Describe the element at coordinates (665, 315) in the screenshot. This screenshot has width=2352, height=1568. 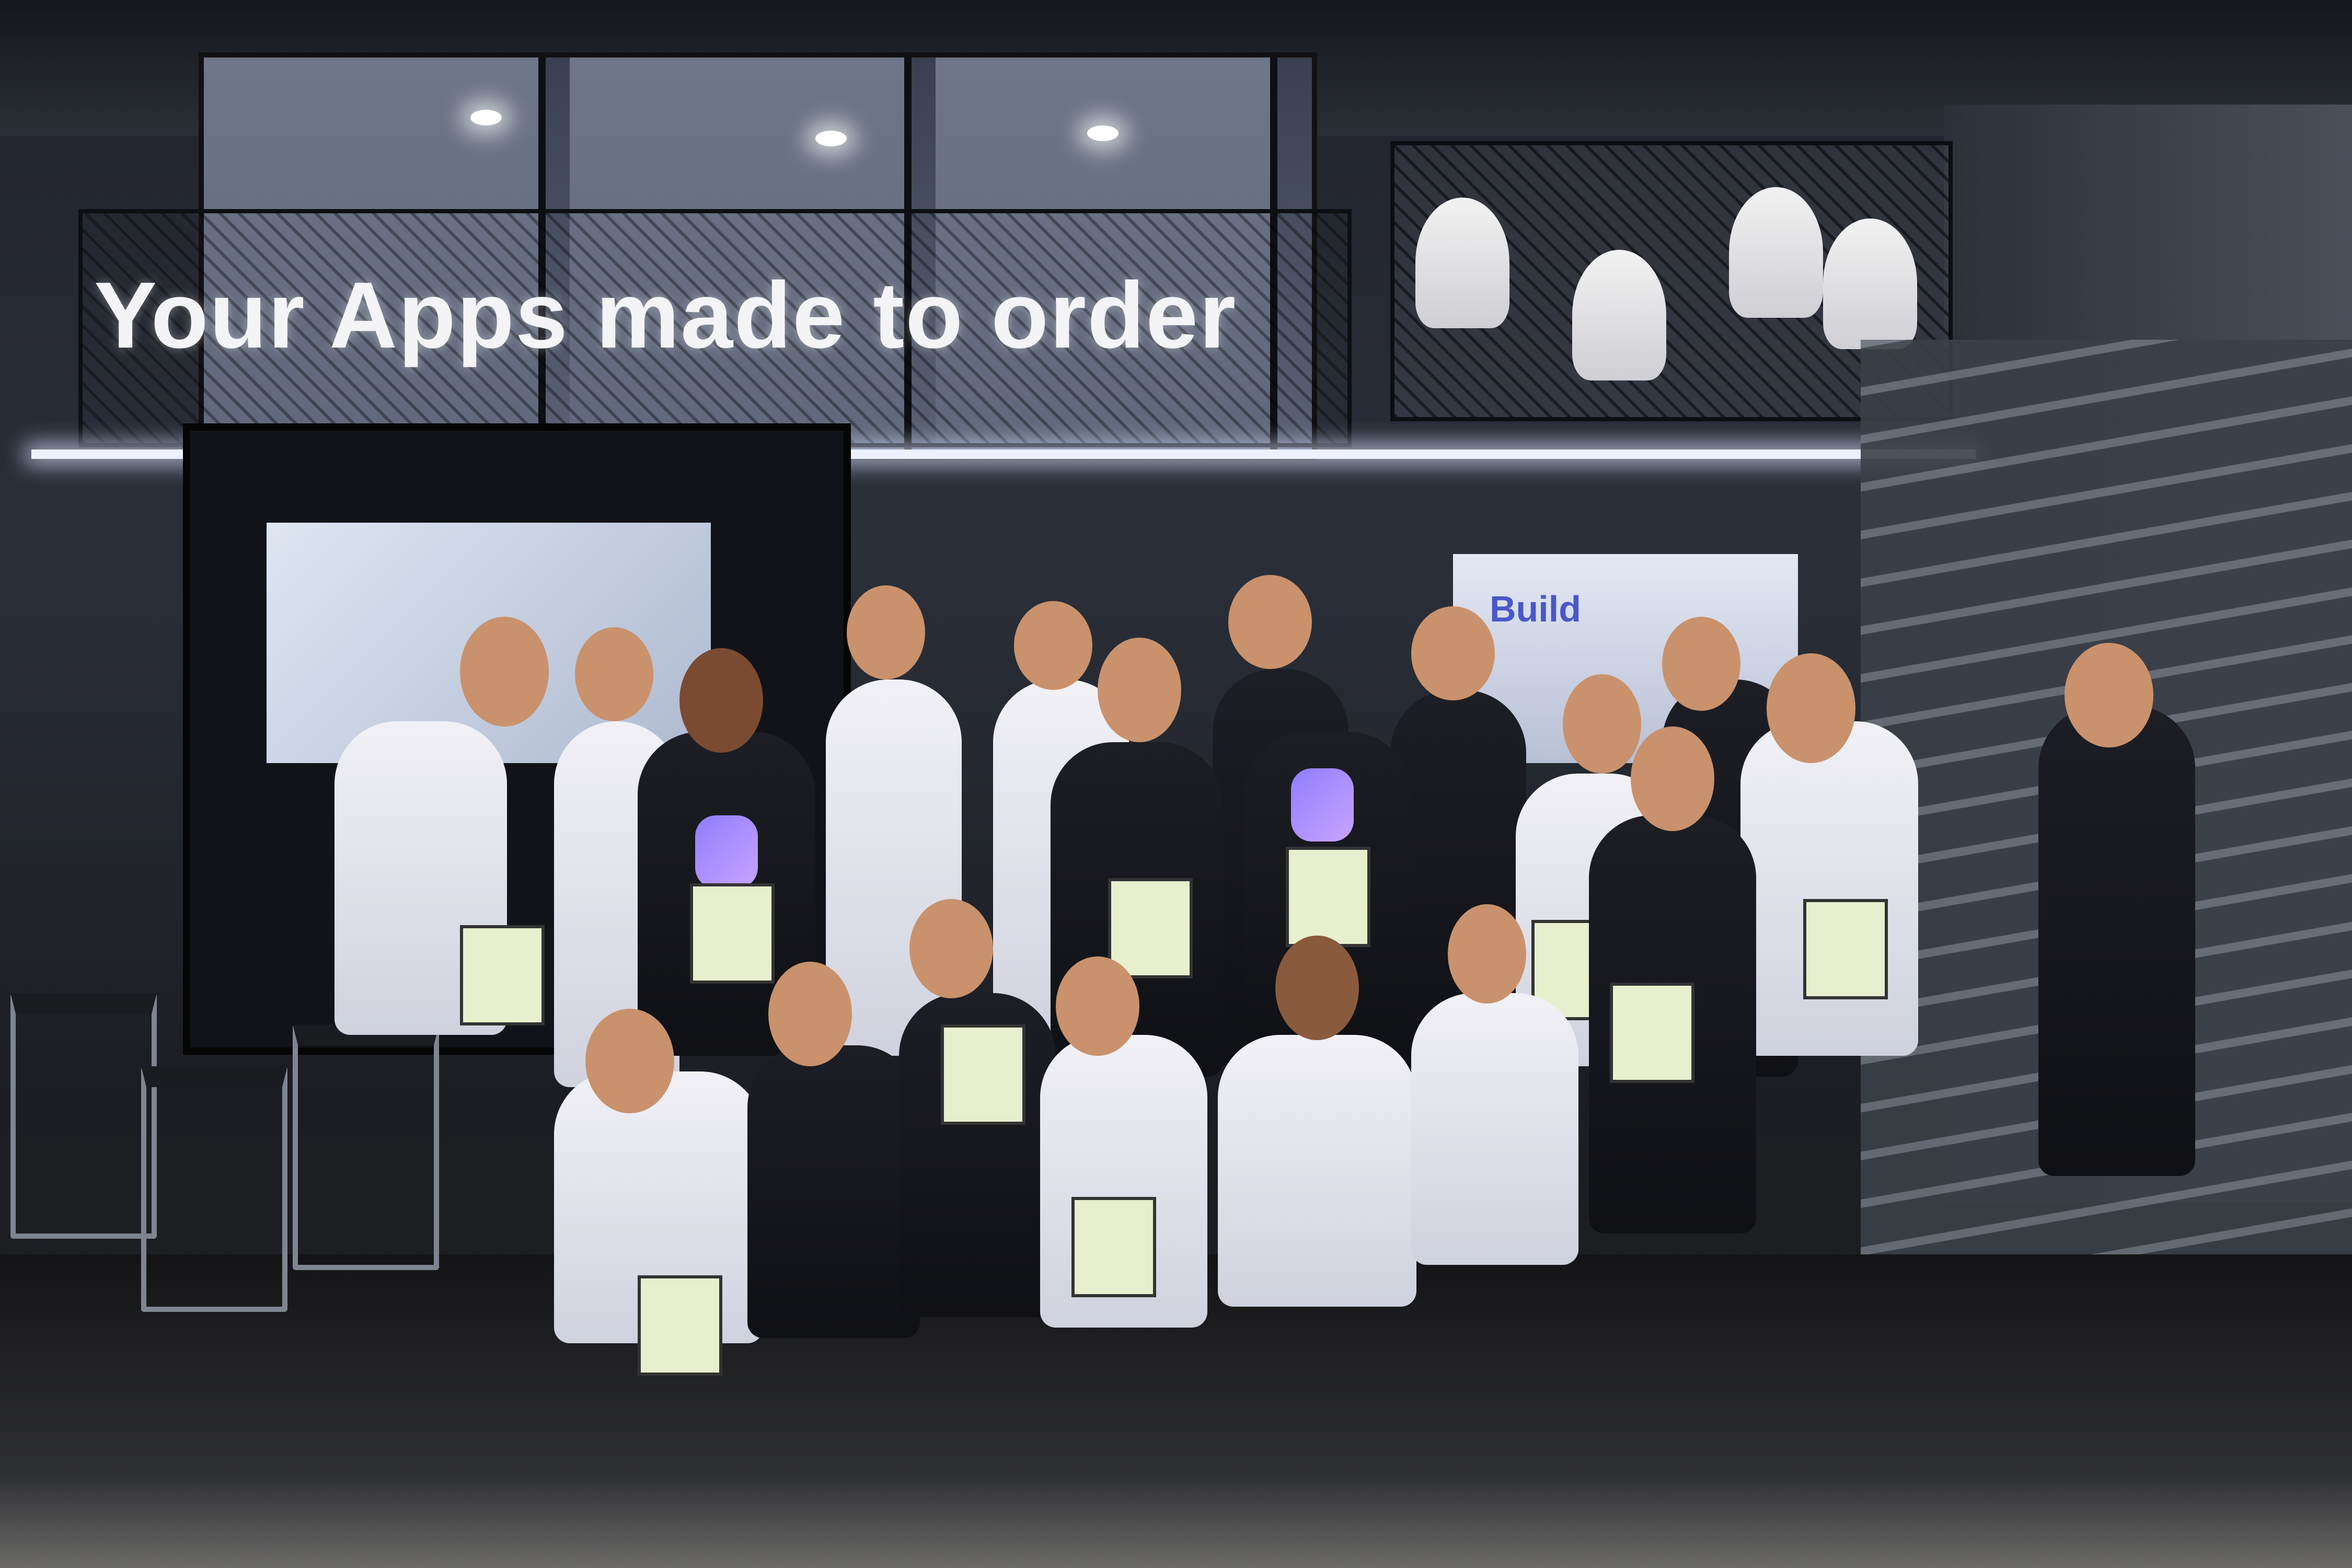
I see `booth-headline: Your Apps made to order` at that location.